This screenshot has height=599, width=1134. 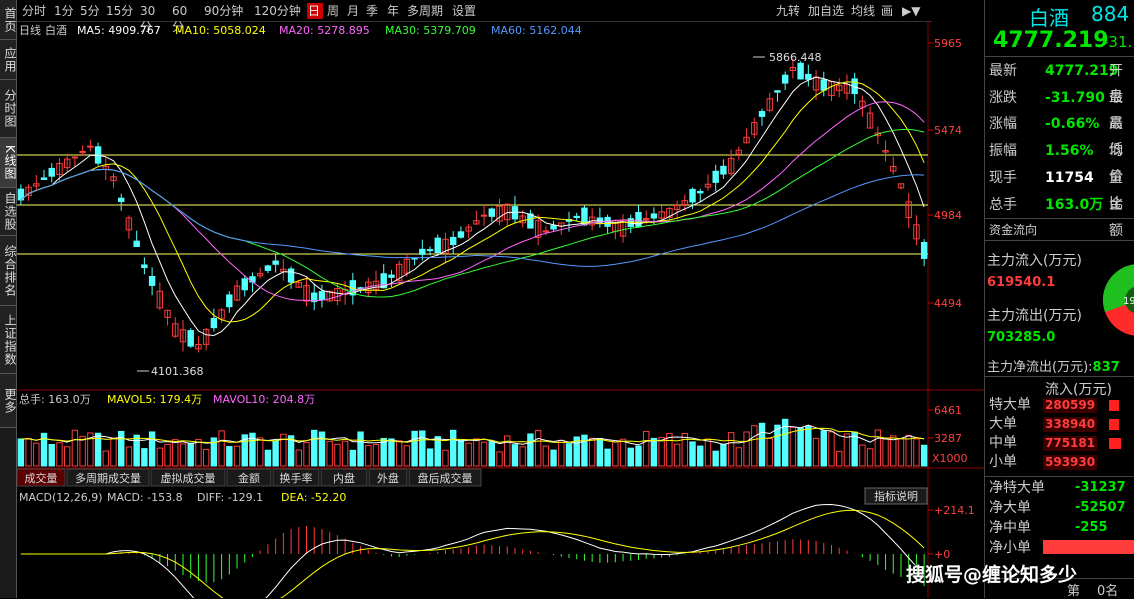 What do you see at coordinates (1013, 230) in the screenshot?
I see `fund-flow-title: 资金流向` at bounding box center [1013, 230].